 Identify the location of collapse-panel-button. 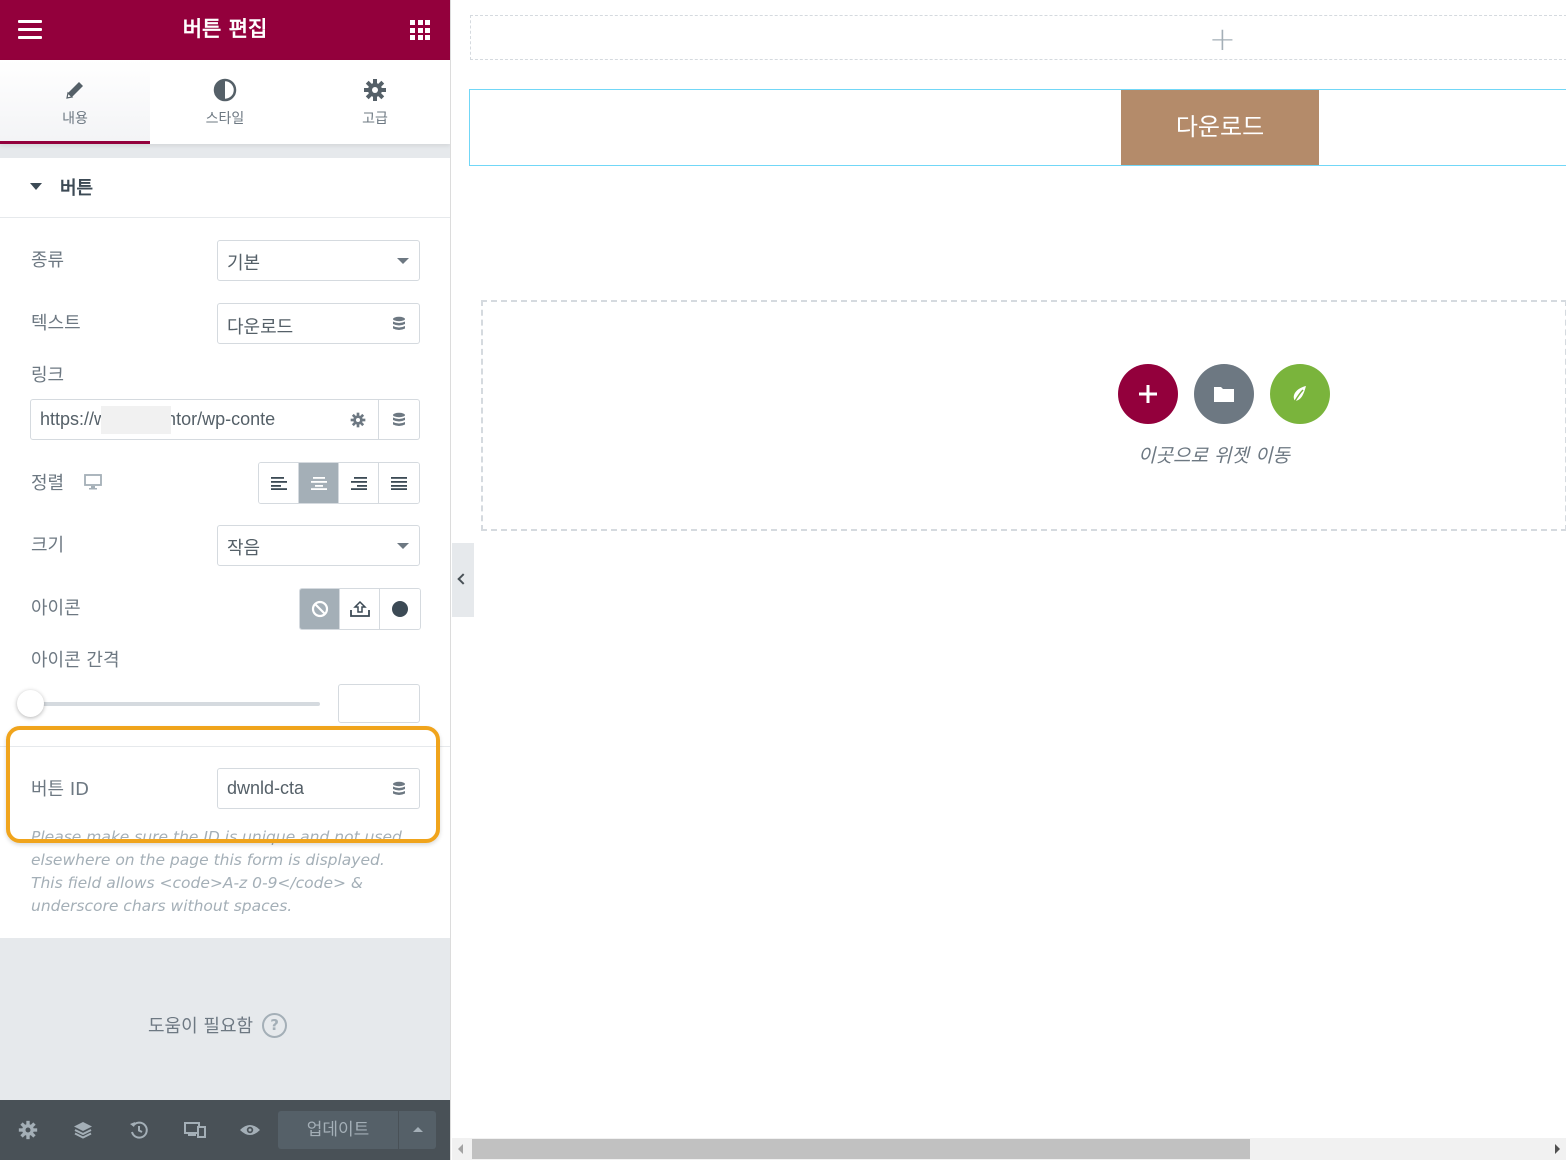
(463, 580).